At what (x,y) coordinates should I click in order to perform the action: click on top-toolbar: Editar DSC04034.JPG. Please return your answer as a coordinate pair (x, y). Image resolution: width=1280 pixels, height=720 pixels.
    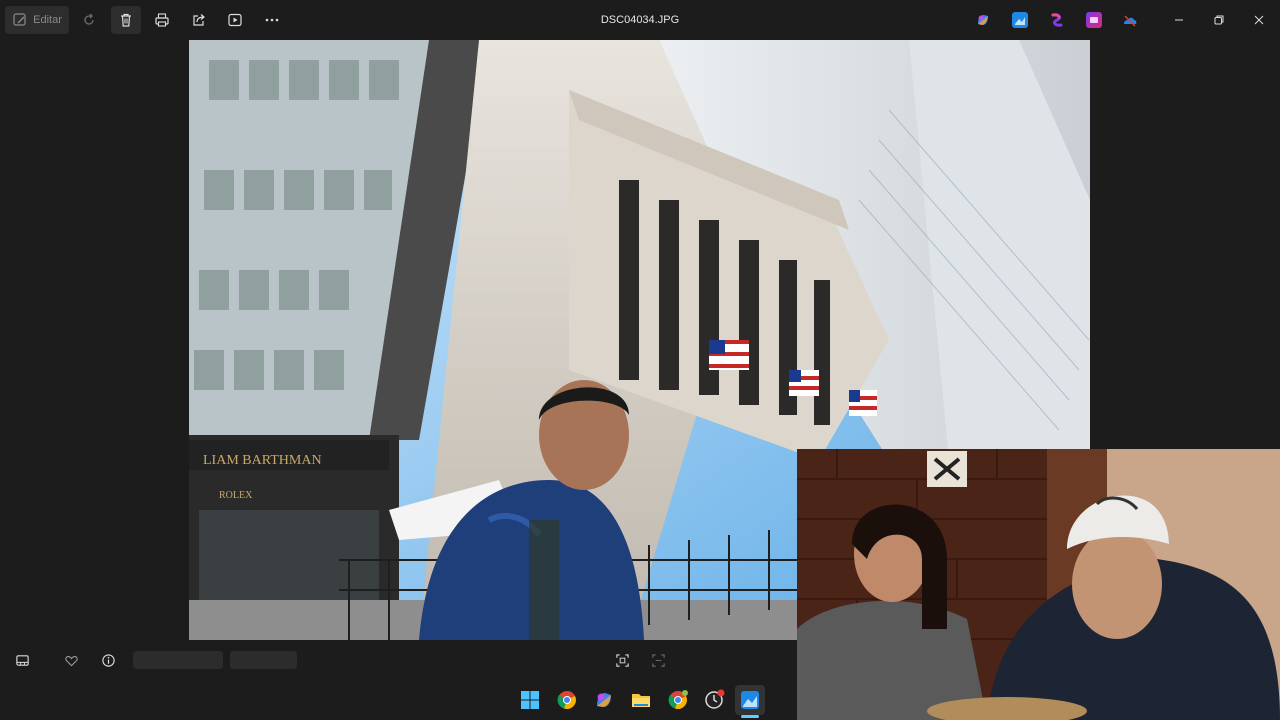
    Looking at the image, I should click on (640, 20).